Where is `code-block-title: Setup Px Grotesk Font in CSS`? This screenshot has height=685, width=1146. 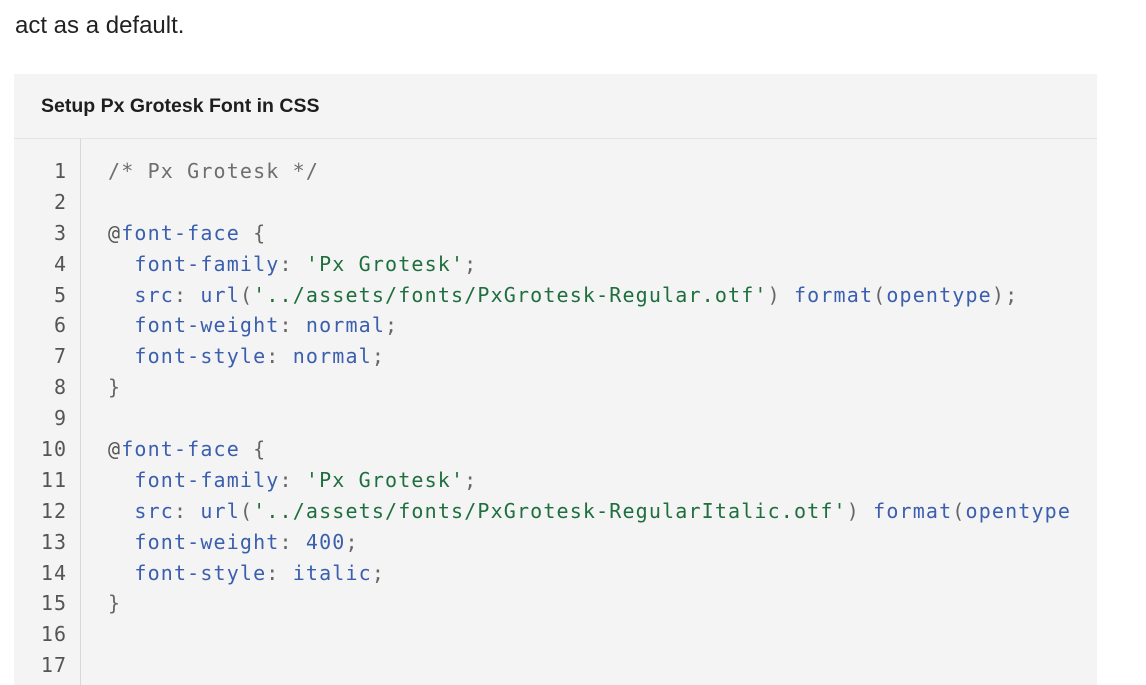
code-block-title: Setup Px Grotesk Font in CSS is located at coordinates (180, 105).